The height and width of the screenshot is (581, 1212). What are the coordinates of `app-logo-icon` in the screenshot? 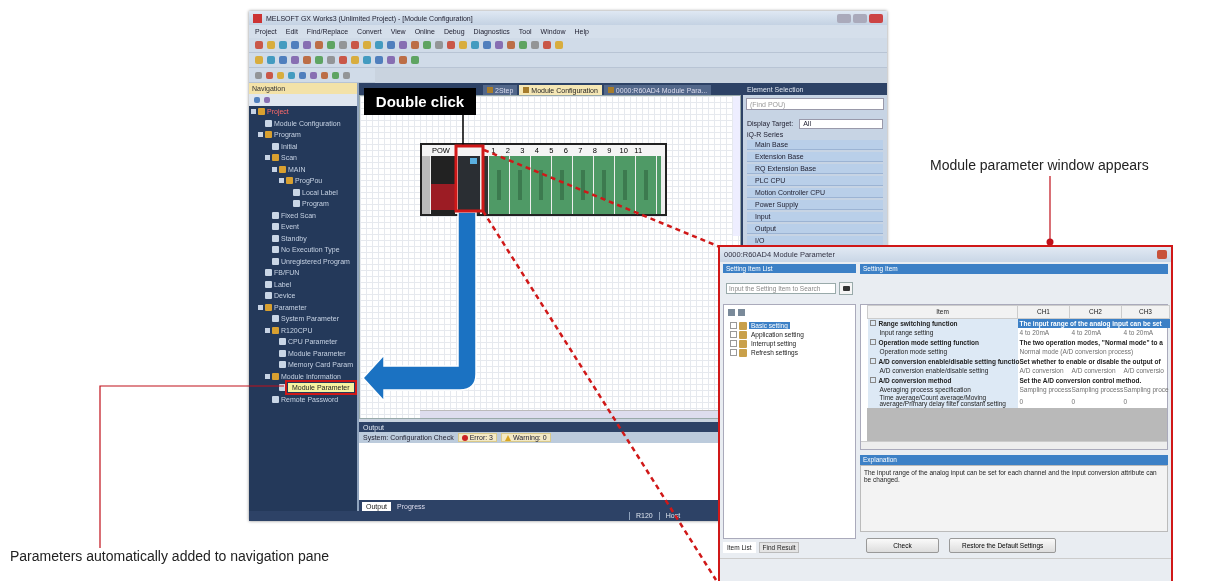 It's located at (257, 18).